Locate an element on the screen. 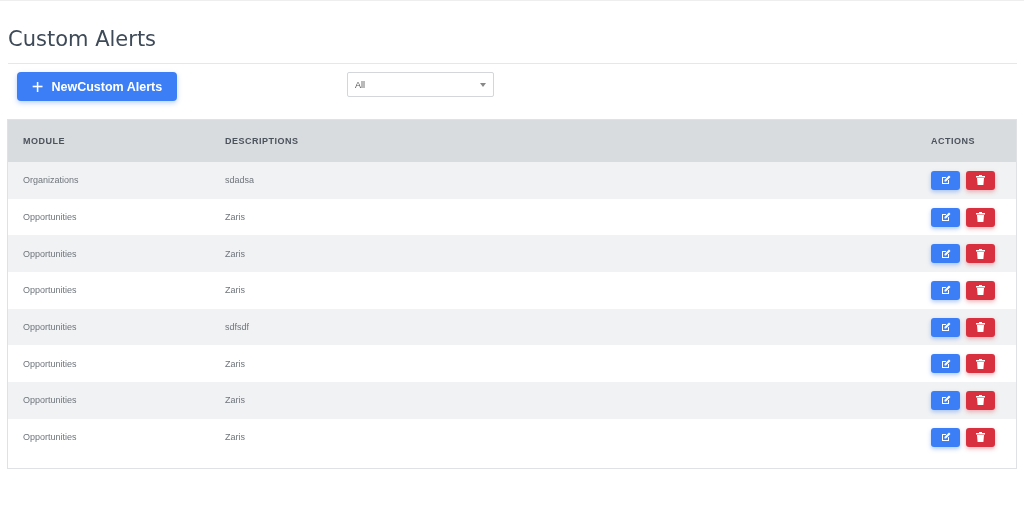  caret-icon is located at coordinates (483, 84).